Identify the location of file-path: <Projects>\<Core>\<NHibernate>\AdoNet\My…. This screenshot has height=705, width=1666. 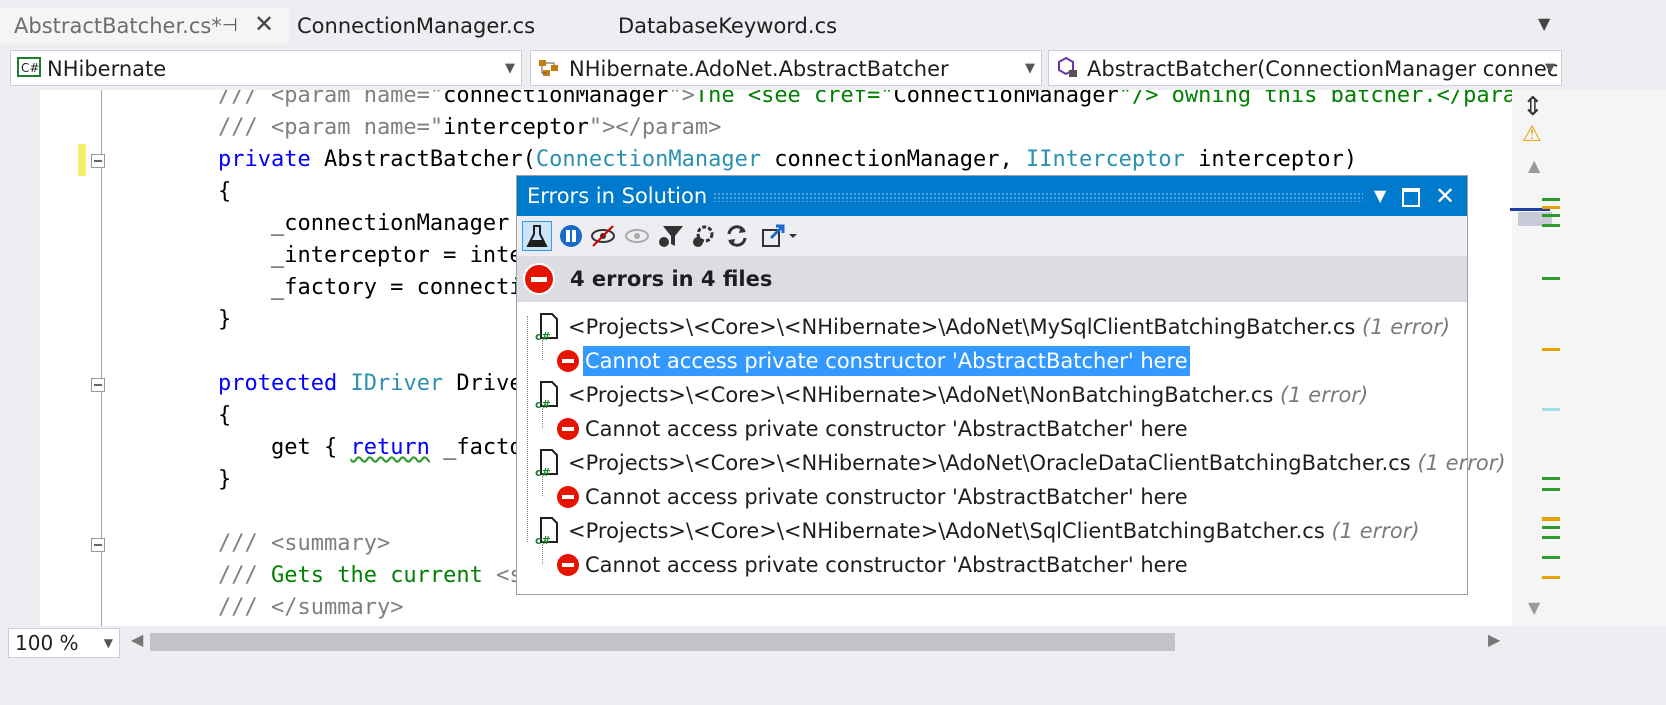
(962, 327).